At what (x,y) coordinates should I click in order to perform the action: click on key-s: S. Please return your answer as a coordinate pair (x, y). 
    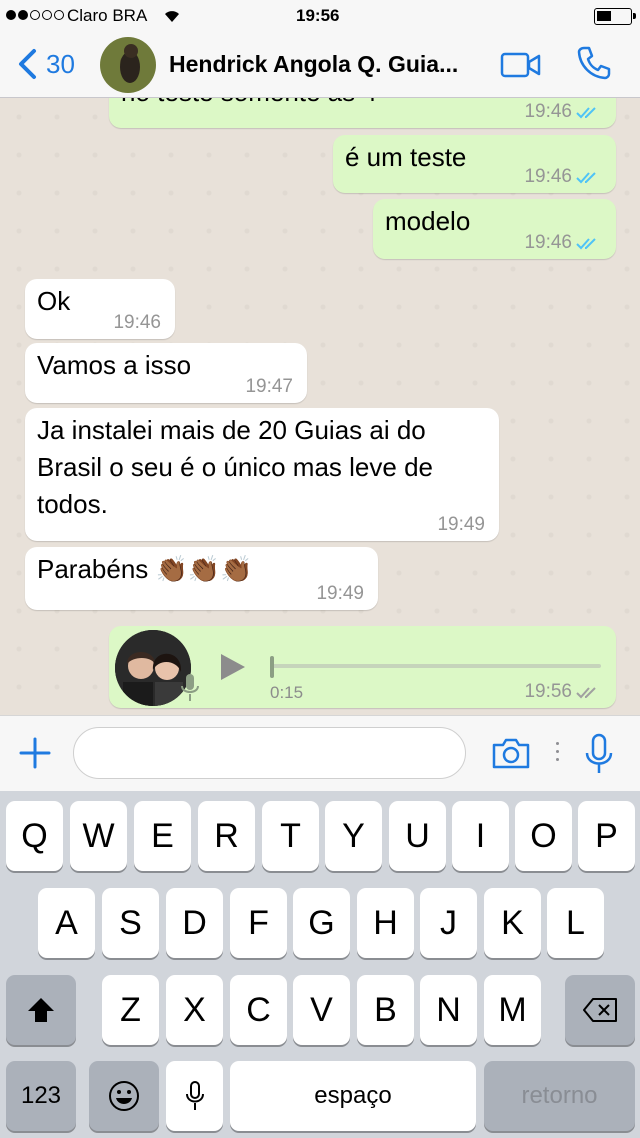
    Looking at the image, I should click on (130, 923).